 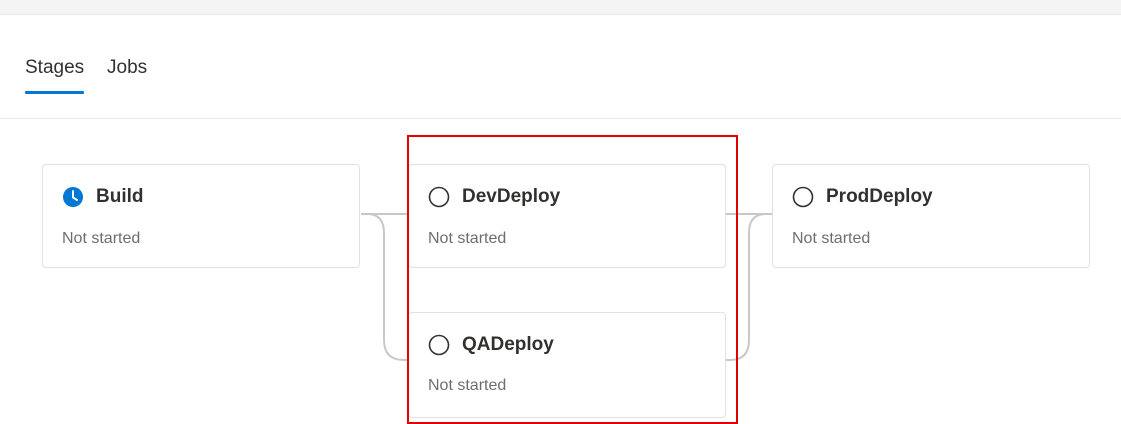 I want to click on tab-divider, so click(x=560, y=118).